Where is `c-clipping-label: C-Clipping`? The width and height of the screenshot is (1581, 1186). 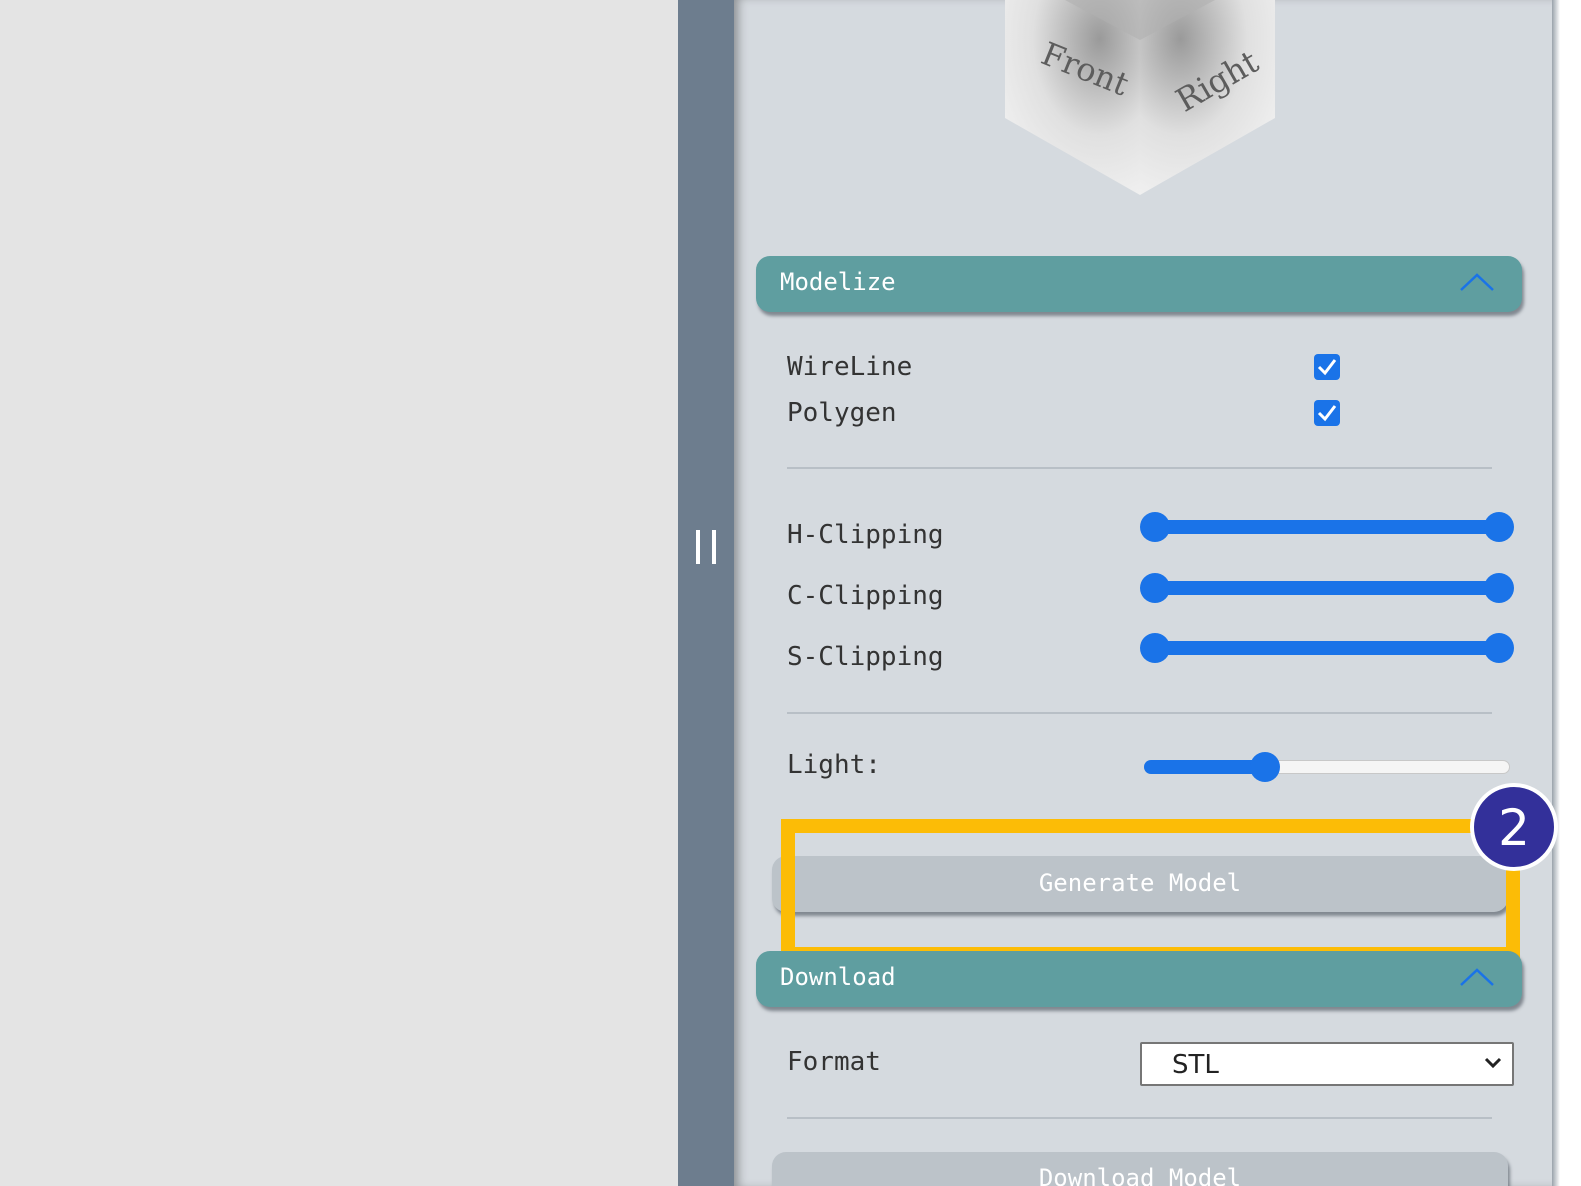 c-clipping-label: C-Clipping is located at coordinates (865, 596).